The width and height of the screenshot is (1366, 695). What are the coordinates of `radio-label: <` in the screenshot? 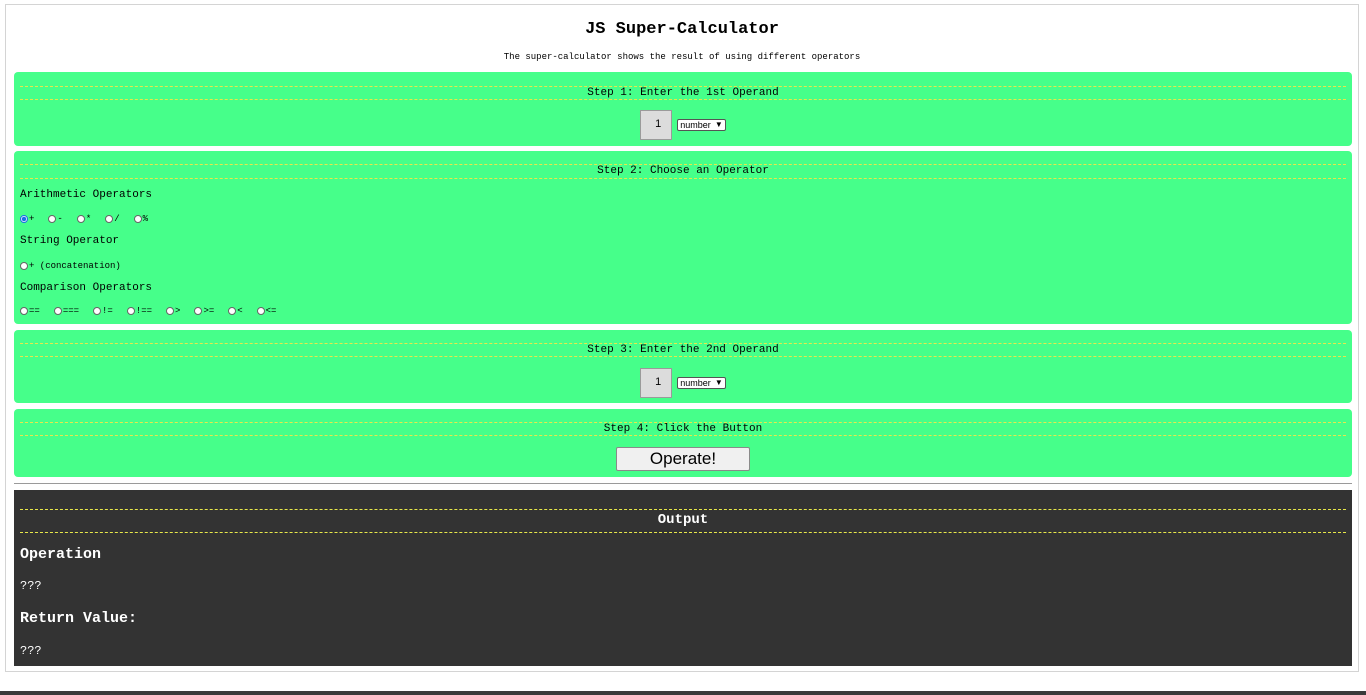 It's located at (240, 311).